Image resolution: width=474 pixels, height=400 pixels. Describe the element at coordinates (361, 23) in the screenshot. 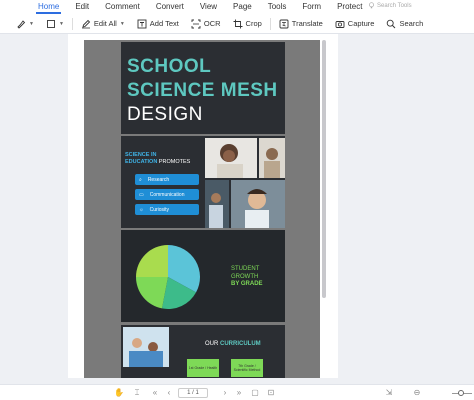

I see `capture-label: Capture` at that location.